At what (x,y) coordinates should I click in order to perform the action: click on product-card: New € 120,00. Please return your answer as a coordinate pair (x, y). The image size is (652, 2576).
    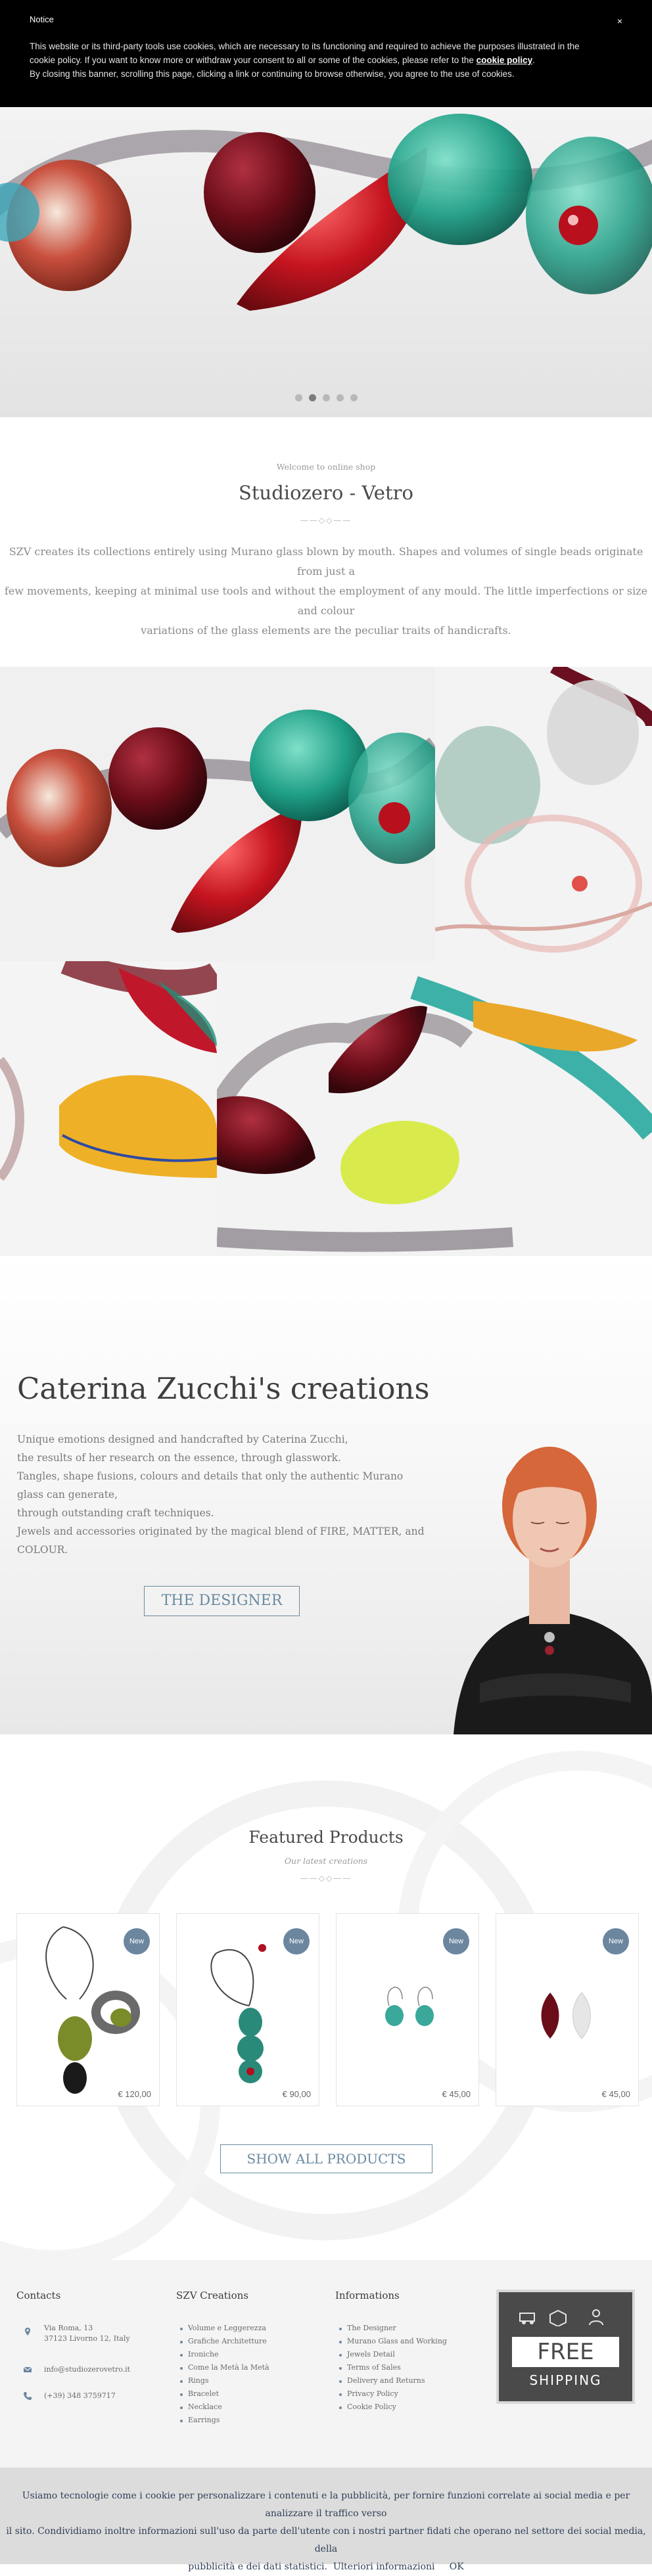
    Looking at the image, I should click on (88, 2009).